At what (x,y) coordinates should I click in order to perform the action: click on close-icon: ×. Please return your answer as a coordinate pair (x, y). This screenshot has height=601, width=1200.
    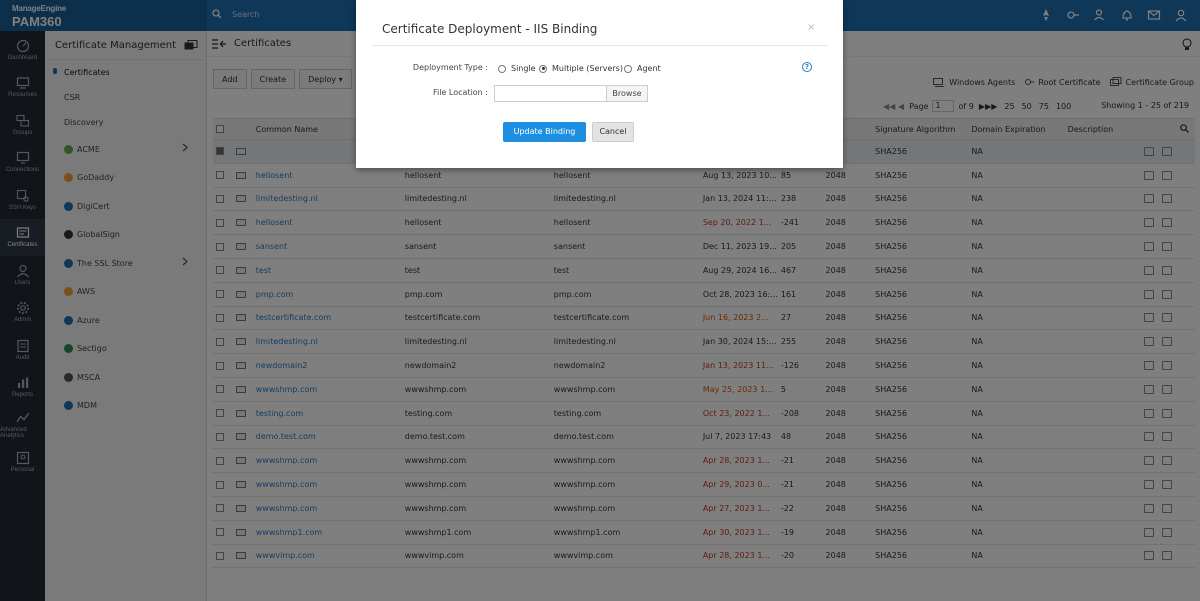
    Looking at the image, I should click on (811, 27).